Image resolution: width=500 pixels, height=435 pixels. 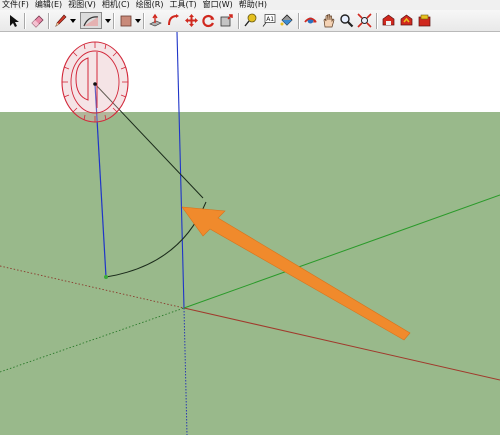 I want to click on svg-text: A1, so click(x=270, y=19).